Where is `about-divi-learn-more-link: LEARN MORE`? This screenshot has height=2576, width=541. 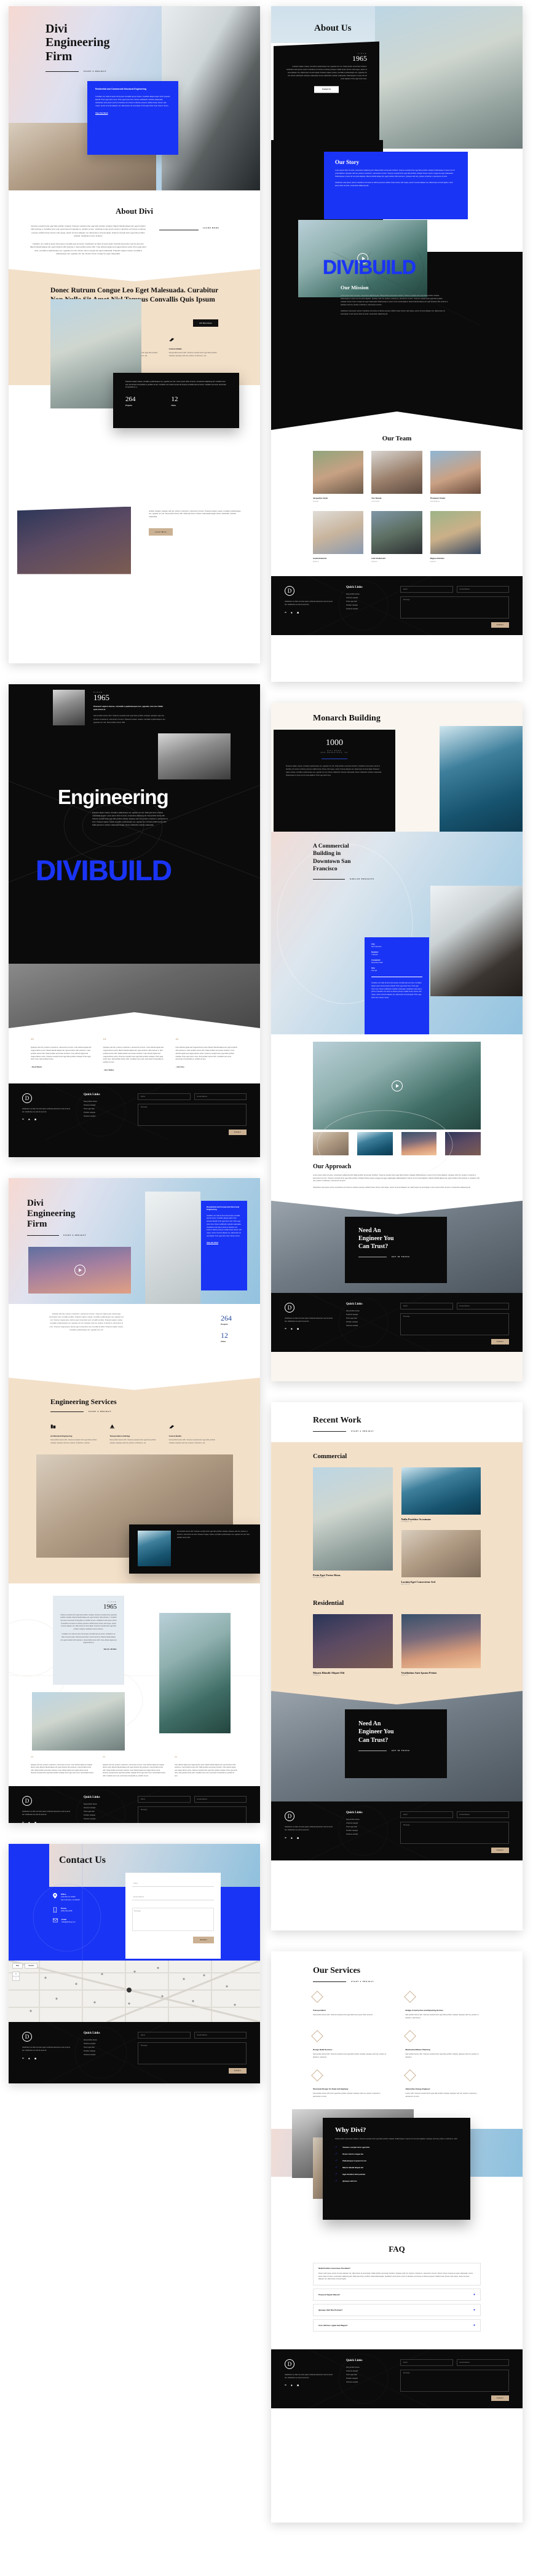
about-divi-learn-more-link: LEARN MORE is located at coordinates (211, 228).